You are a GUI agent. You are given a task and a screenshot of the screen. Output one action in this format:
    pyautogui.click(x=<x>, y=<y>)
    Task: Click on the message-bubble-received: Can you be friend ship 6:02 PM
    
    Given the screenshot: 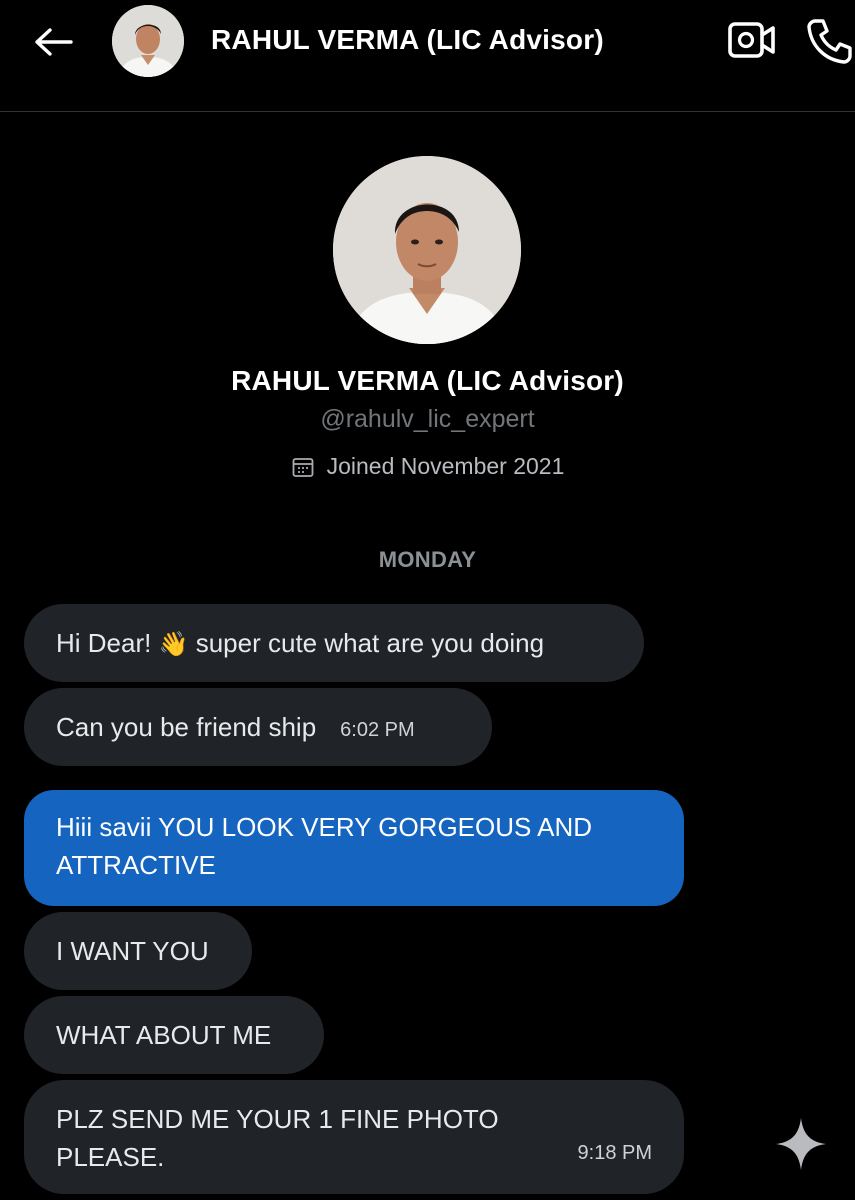 What is the action you would take?
    pyautogui.click(x=258, y=727)
    